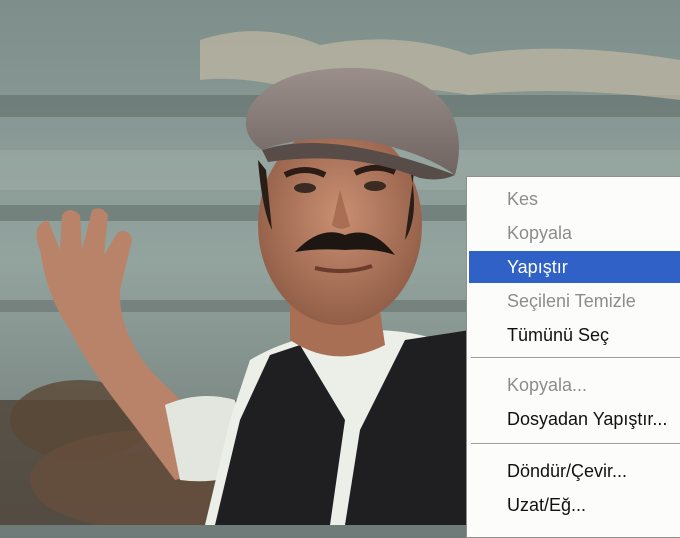 This screenshot has height=538, width=680. What do you see at coordinates (537, 267) in the screenshot?
I see `menu-item-label: Yapıştır` at bounding box center [537, 267].